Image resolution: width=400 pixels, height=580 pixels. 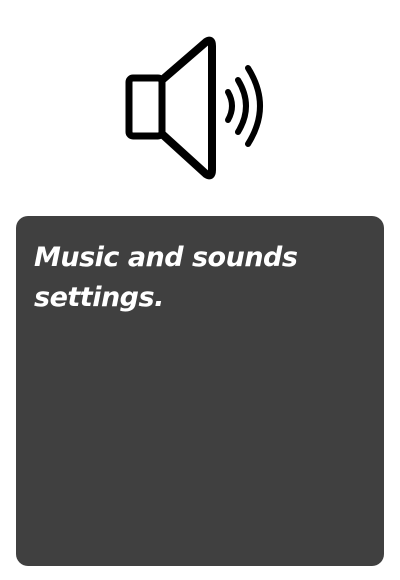 What do you see at coordinates (166, 277) in the screenshot?
I see `panel-description: Music and sounds settings.` at bounding box center [166, 277].